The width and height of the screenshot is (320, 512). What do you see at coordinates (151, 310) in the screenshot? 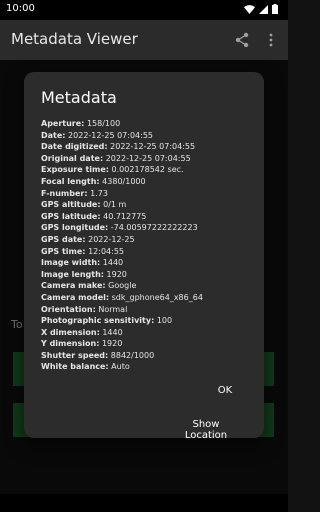
I see `metadata-row: Orientation: Normal` at bounding box center [151, 310].